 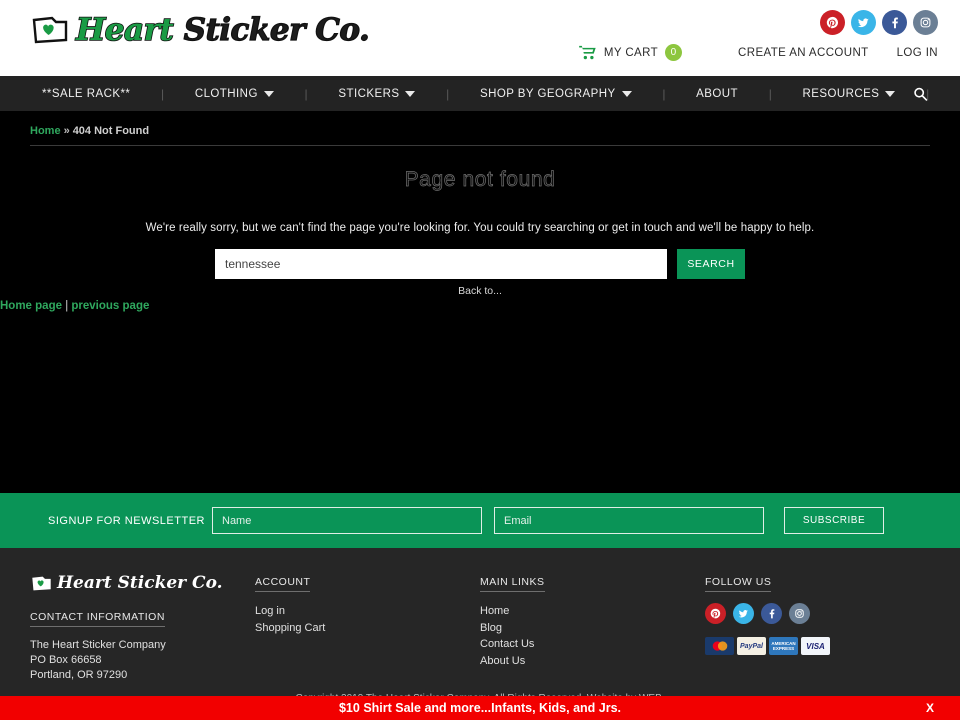 What do you see at coordinates (920, 93) in the screenshot?
I see `search-icon` at bounding box center [920, 93].